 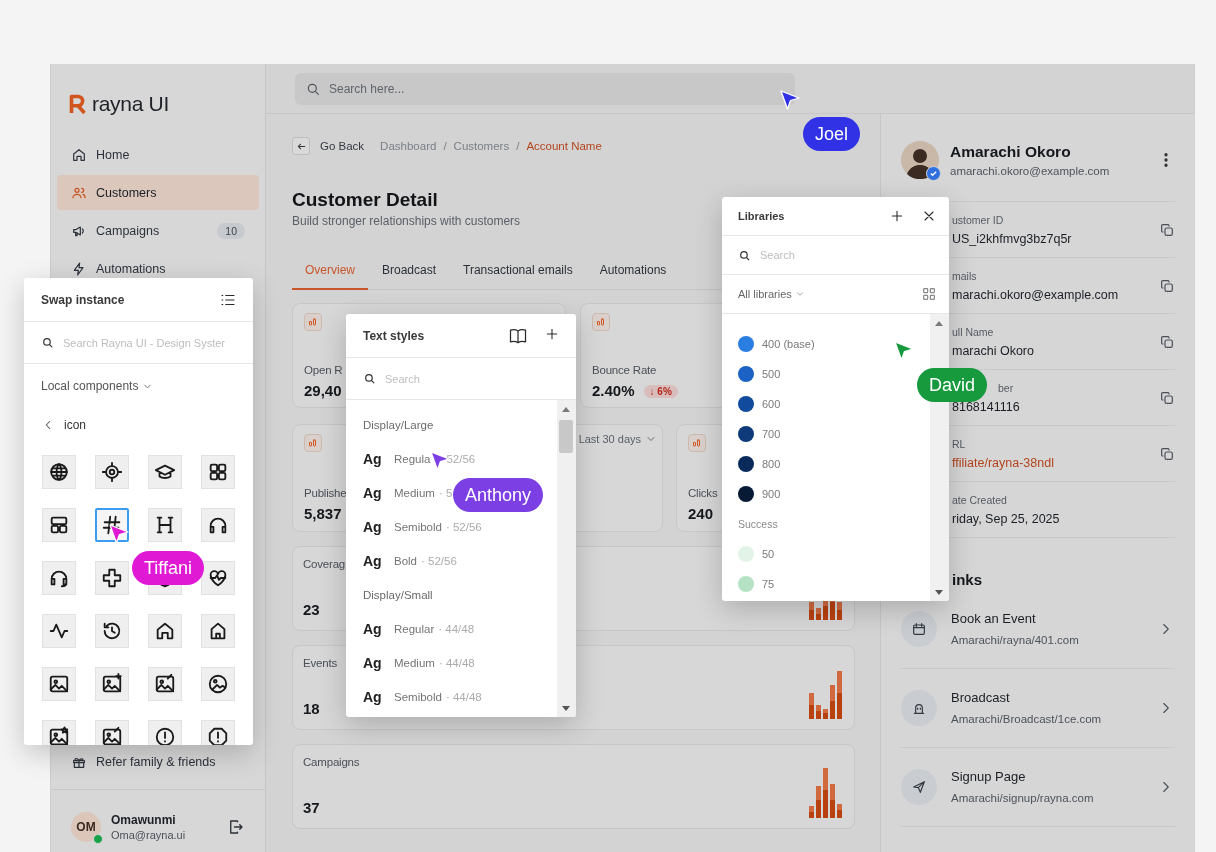 What do you see at coordinates (323, 391) in the screenshot?
I see `stat-value: 29,40` at bounding box center [323, 391].